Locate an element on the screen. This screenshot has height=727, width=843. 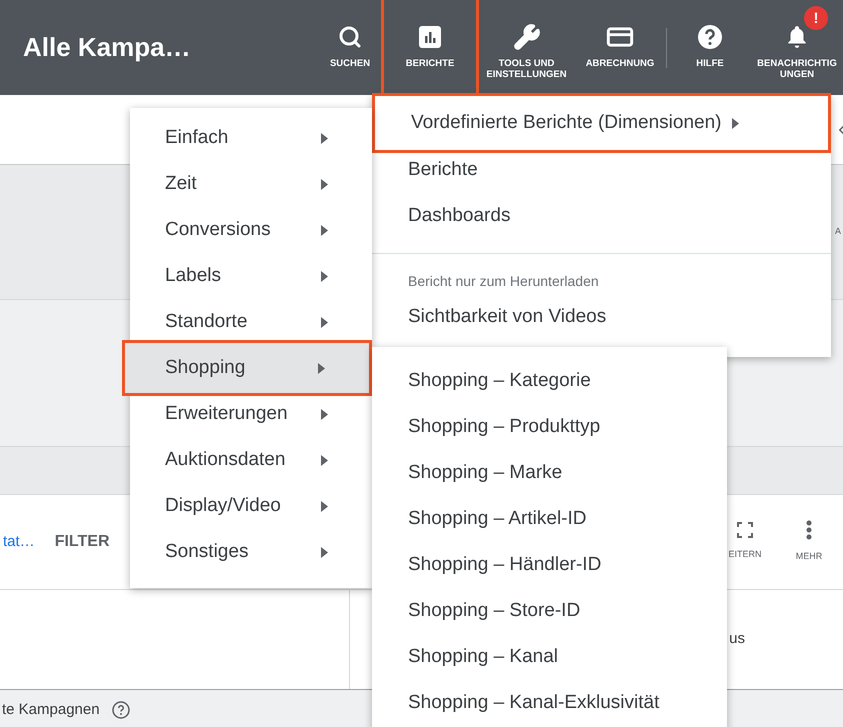
more-button: MEHR is located at coordinates (809, 542).